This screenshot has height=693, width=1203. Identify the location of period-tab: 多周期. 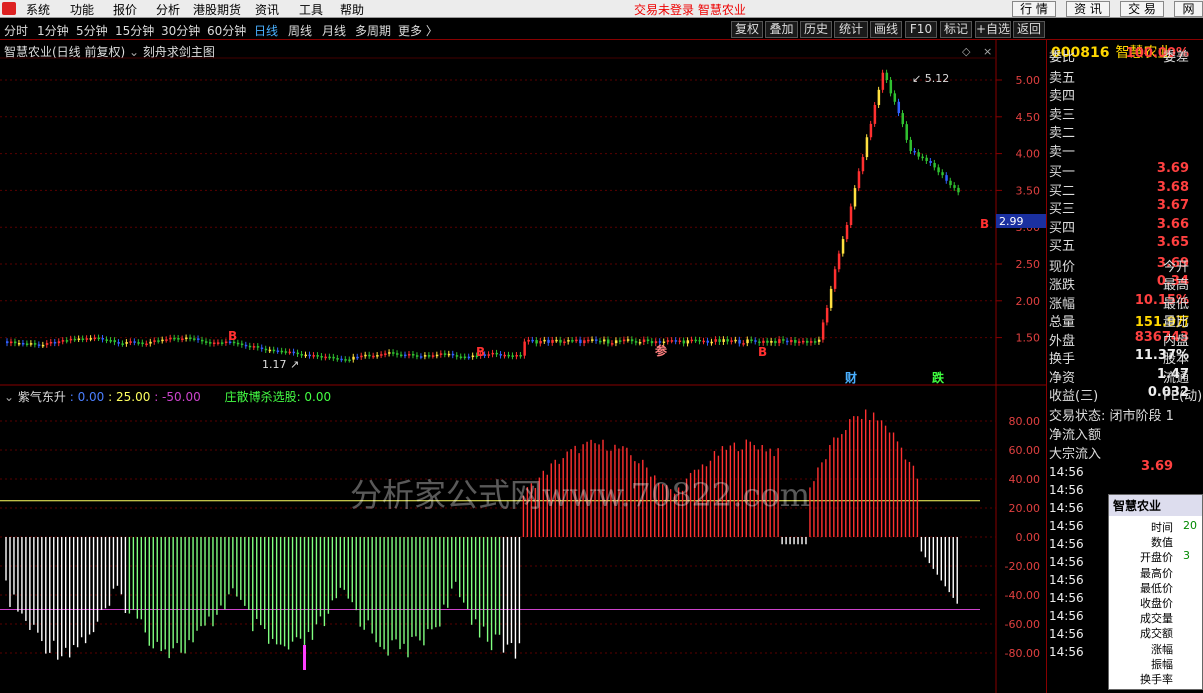
(373, 30).